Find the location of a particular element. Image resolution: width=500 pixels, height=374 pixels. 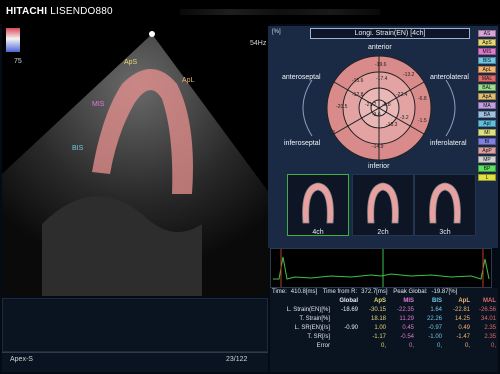

heart-4ch-icon is located at coordinates (318, 203).